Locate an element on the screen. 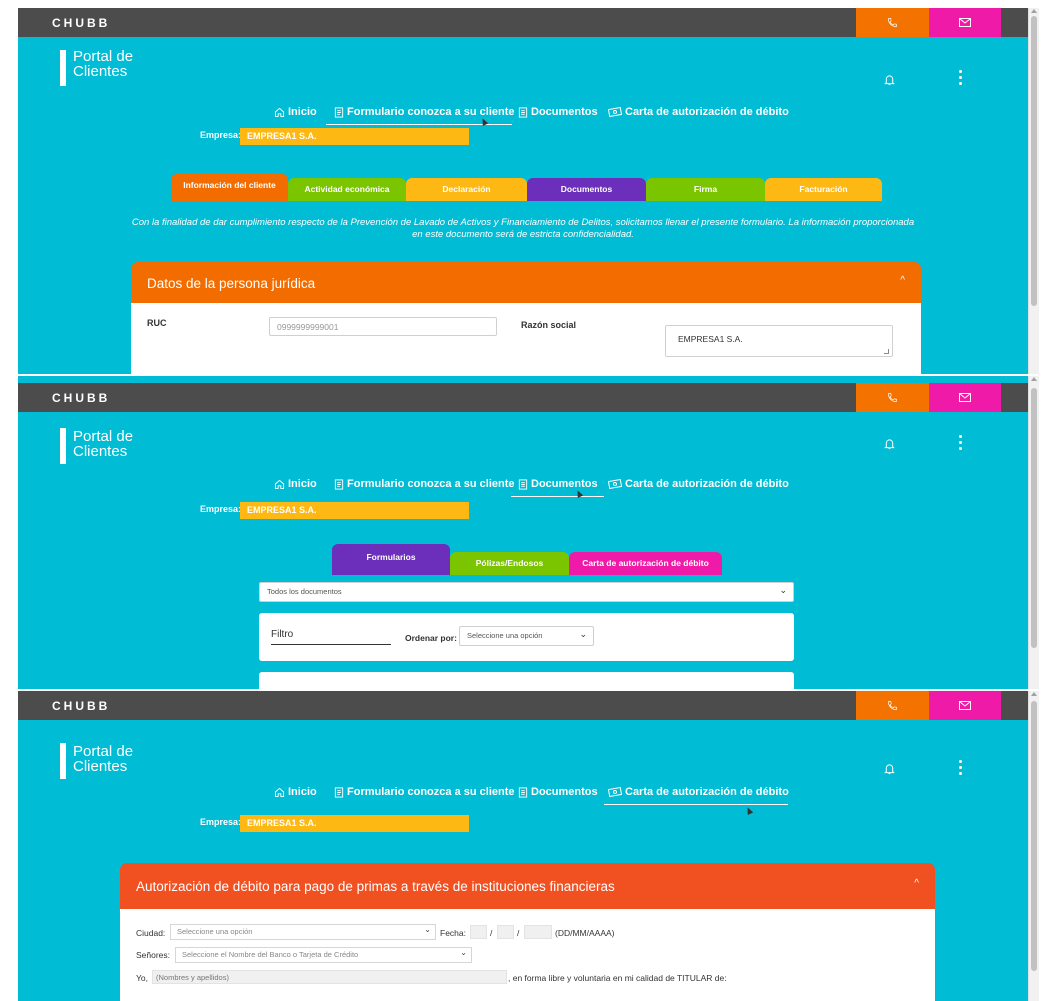 Image resolution: width=1048 pixels, height=1001 pixels. fecha-month-input is located at coordinates (505, 932).